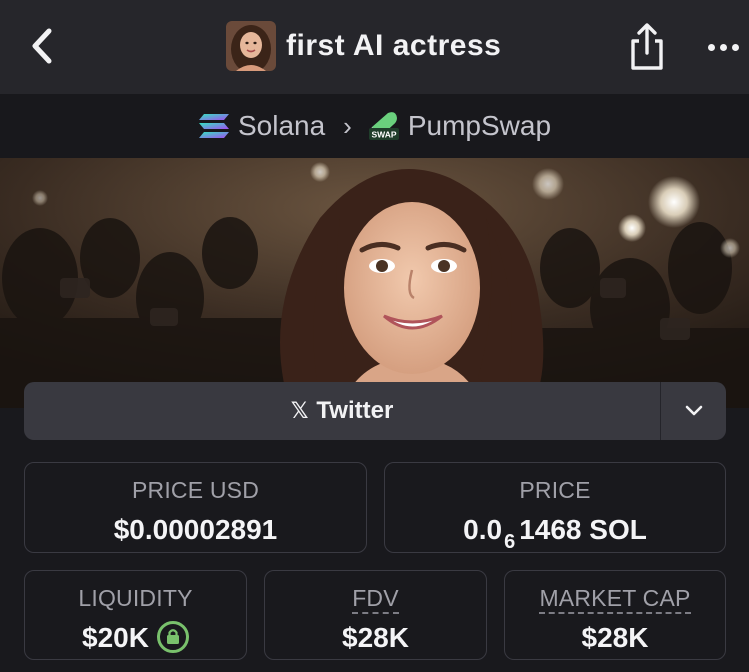 This screenshot has width=749, height=672. What do you see at coordinates (195, 490) in the screenshot?
I see `price-usd-label: PRICE USD` at bounding box center [195, 490].